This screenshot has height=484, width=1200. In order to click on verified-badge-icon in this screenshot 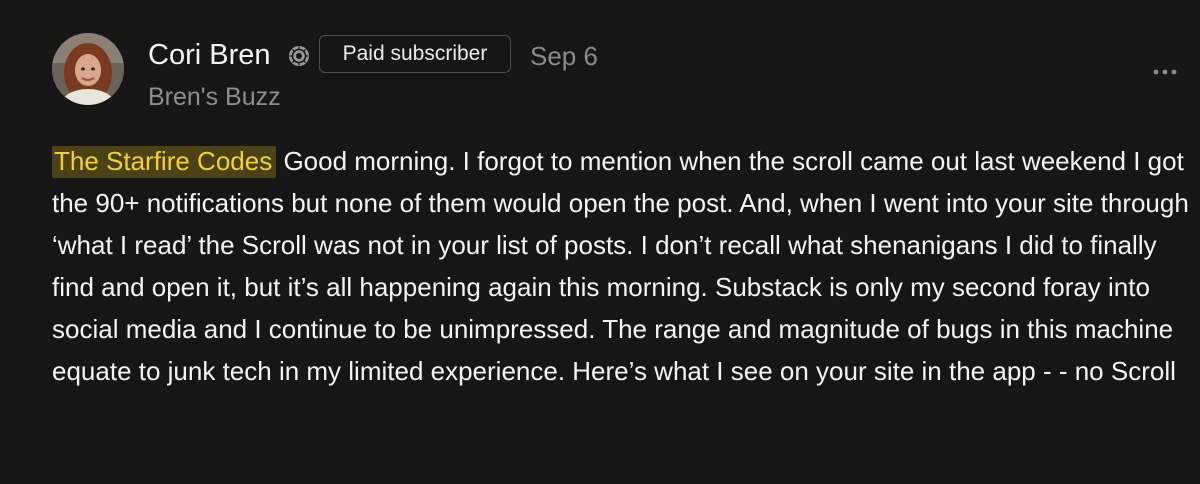, I will do `click(299, 56)`.